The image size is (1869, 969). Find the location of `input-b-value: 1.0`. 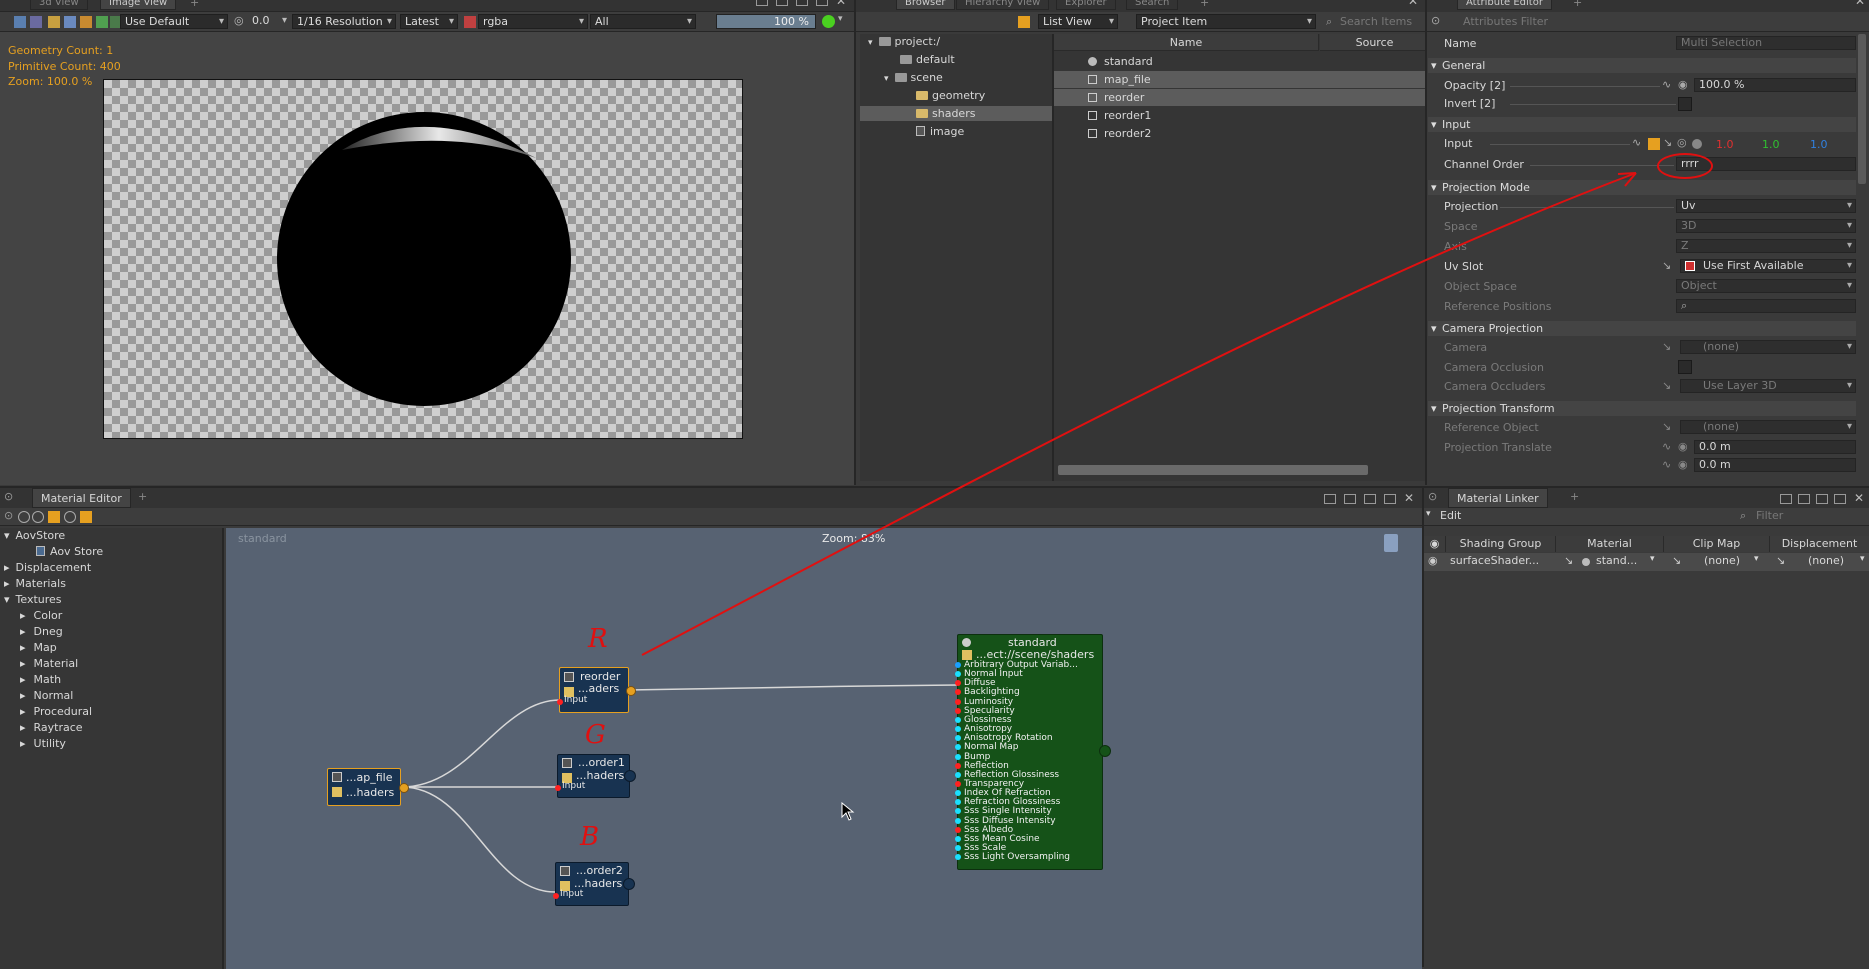

input-b-value: 1.0 is located at coordinates (1819, 144).